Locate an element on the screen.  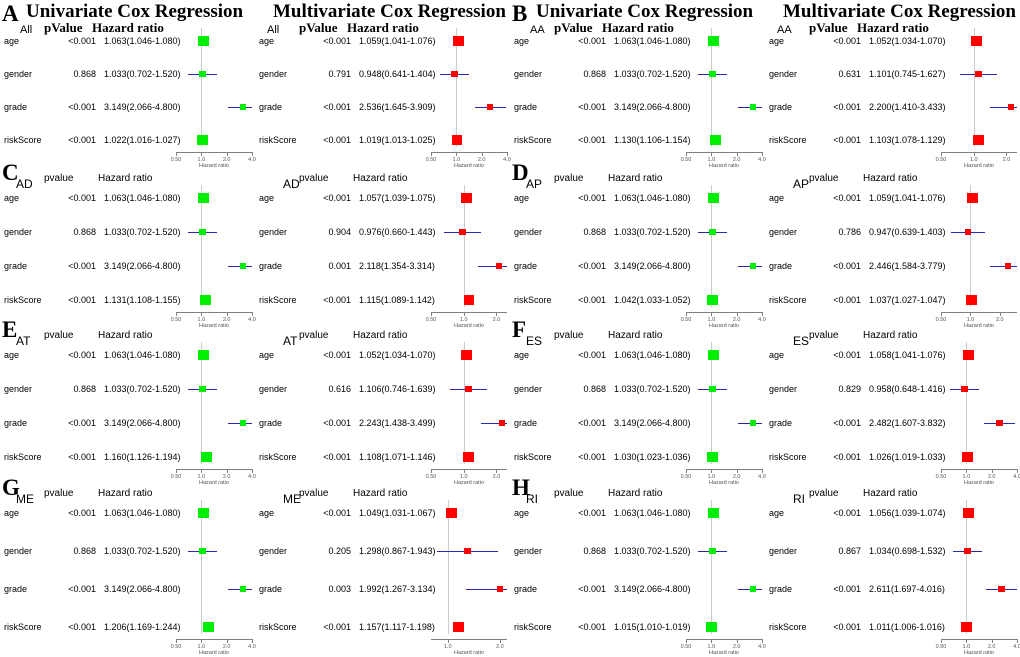
marker-univariate-b-grade is located at coordinates (753, 107).